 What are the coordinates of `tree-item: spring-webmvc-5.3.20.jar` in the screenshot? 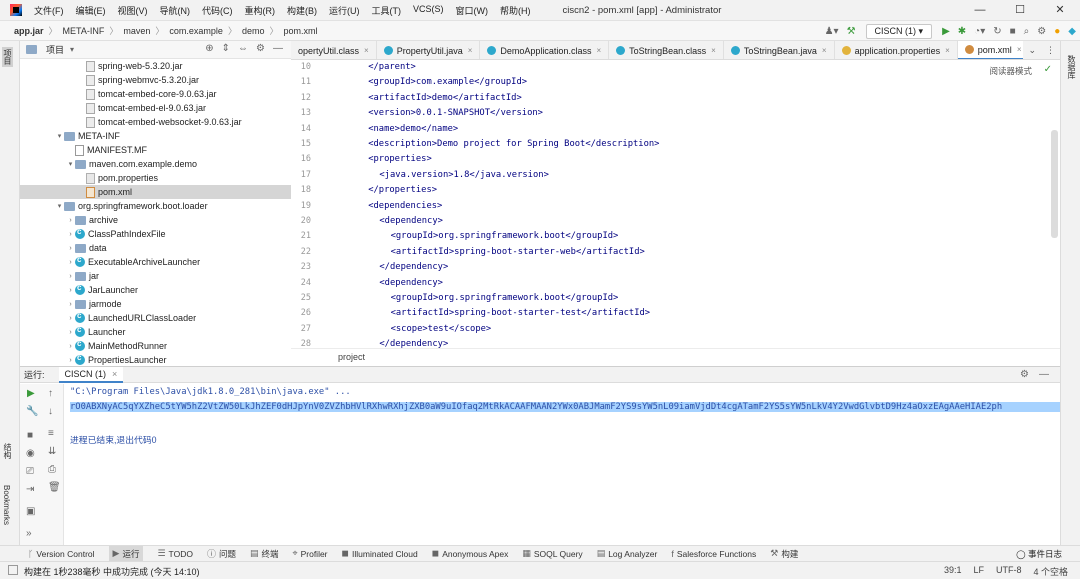 It's located at (155, 80).